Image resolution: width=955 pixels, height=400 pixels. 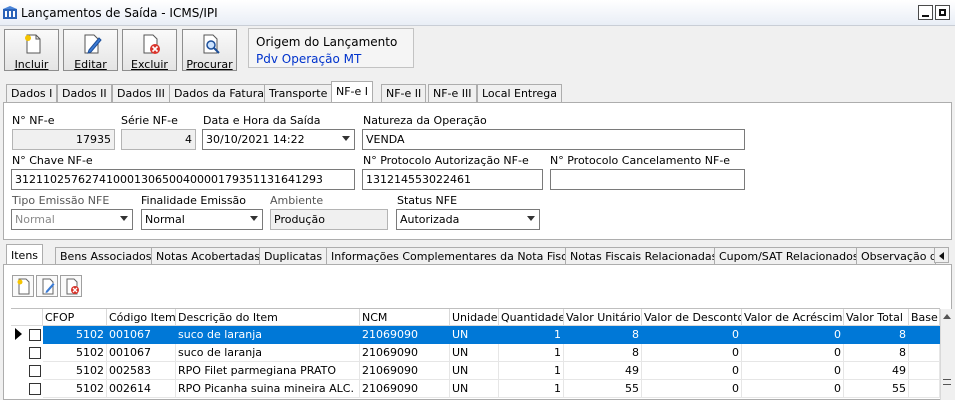 What do you see at coordinates (141, 389) in the screenshot?
I see `cell-codigo: 002614` at bounding box center [141, 389].